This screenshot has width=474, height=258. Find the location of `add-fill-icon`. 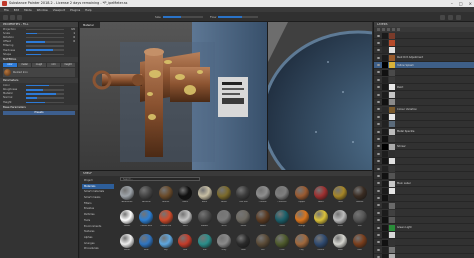

add-fill-icon is located at coordinates (383, 29).